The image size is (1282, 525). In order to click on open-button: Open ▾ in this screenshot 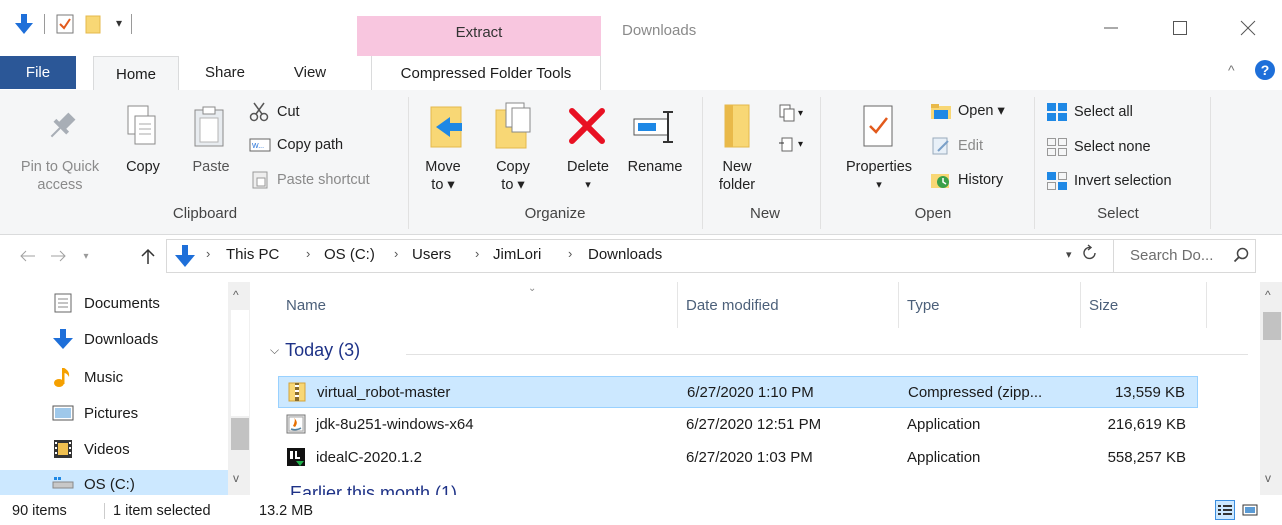, I will do `click(967, 111)`.